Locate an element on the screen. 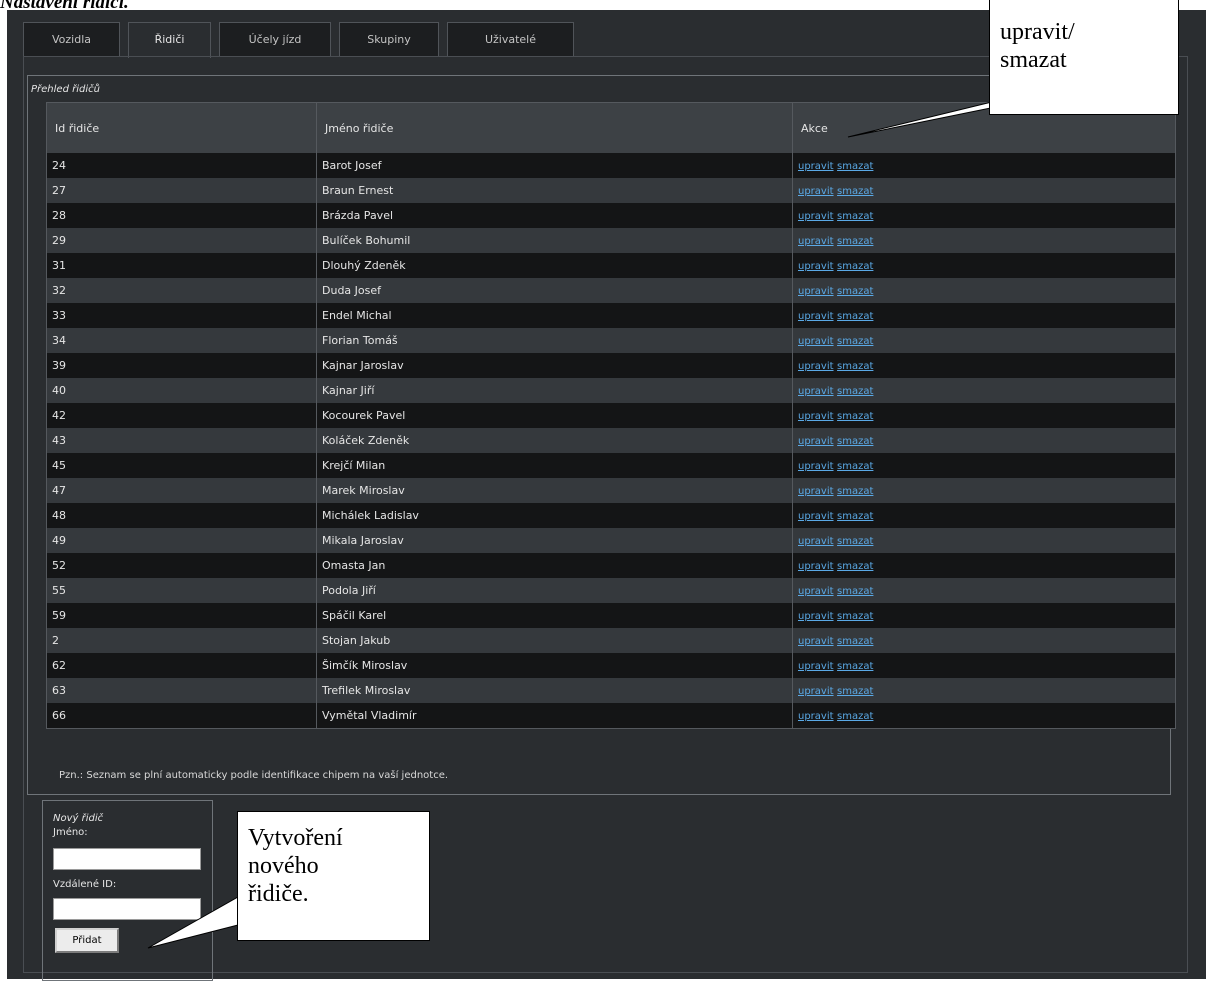  table-row: 34 Florian Tomáš upravit smazat is located at coordinates (611, 340).